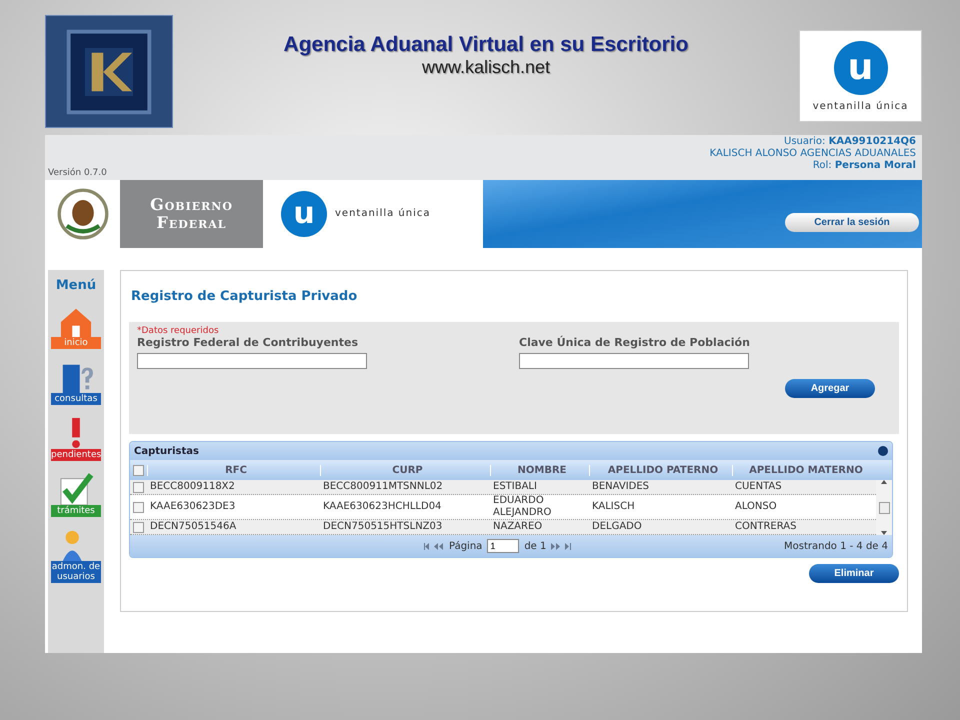  I want to click on table-cell-text: KALISCH, so click(613, 507).